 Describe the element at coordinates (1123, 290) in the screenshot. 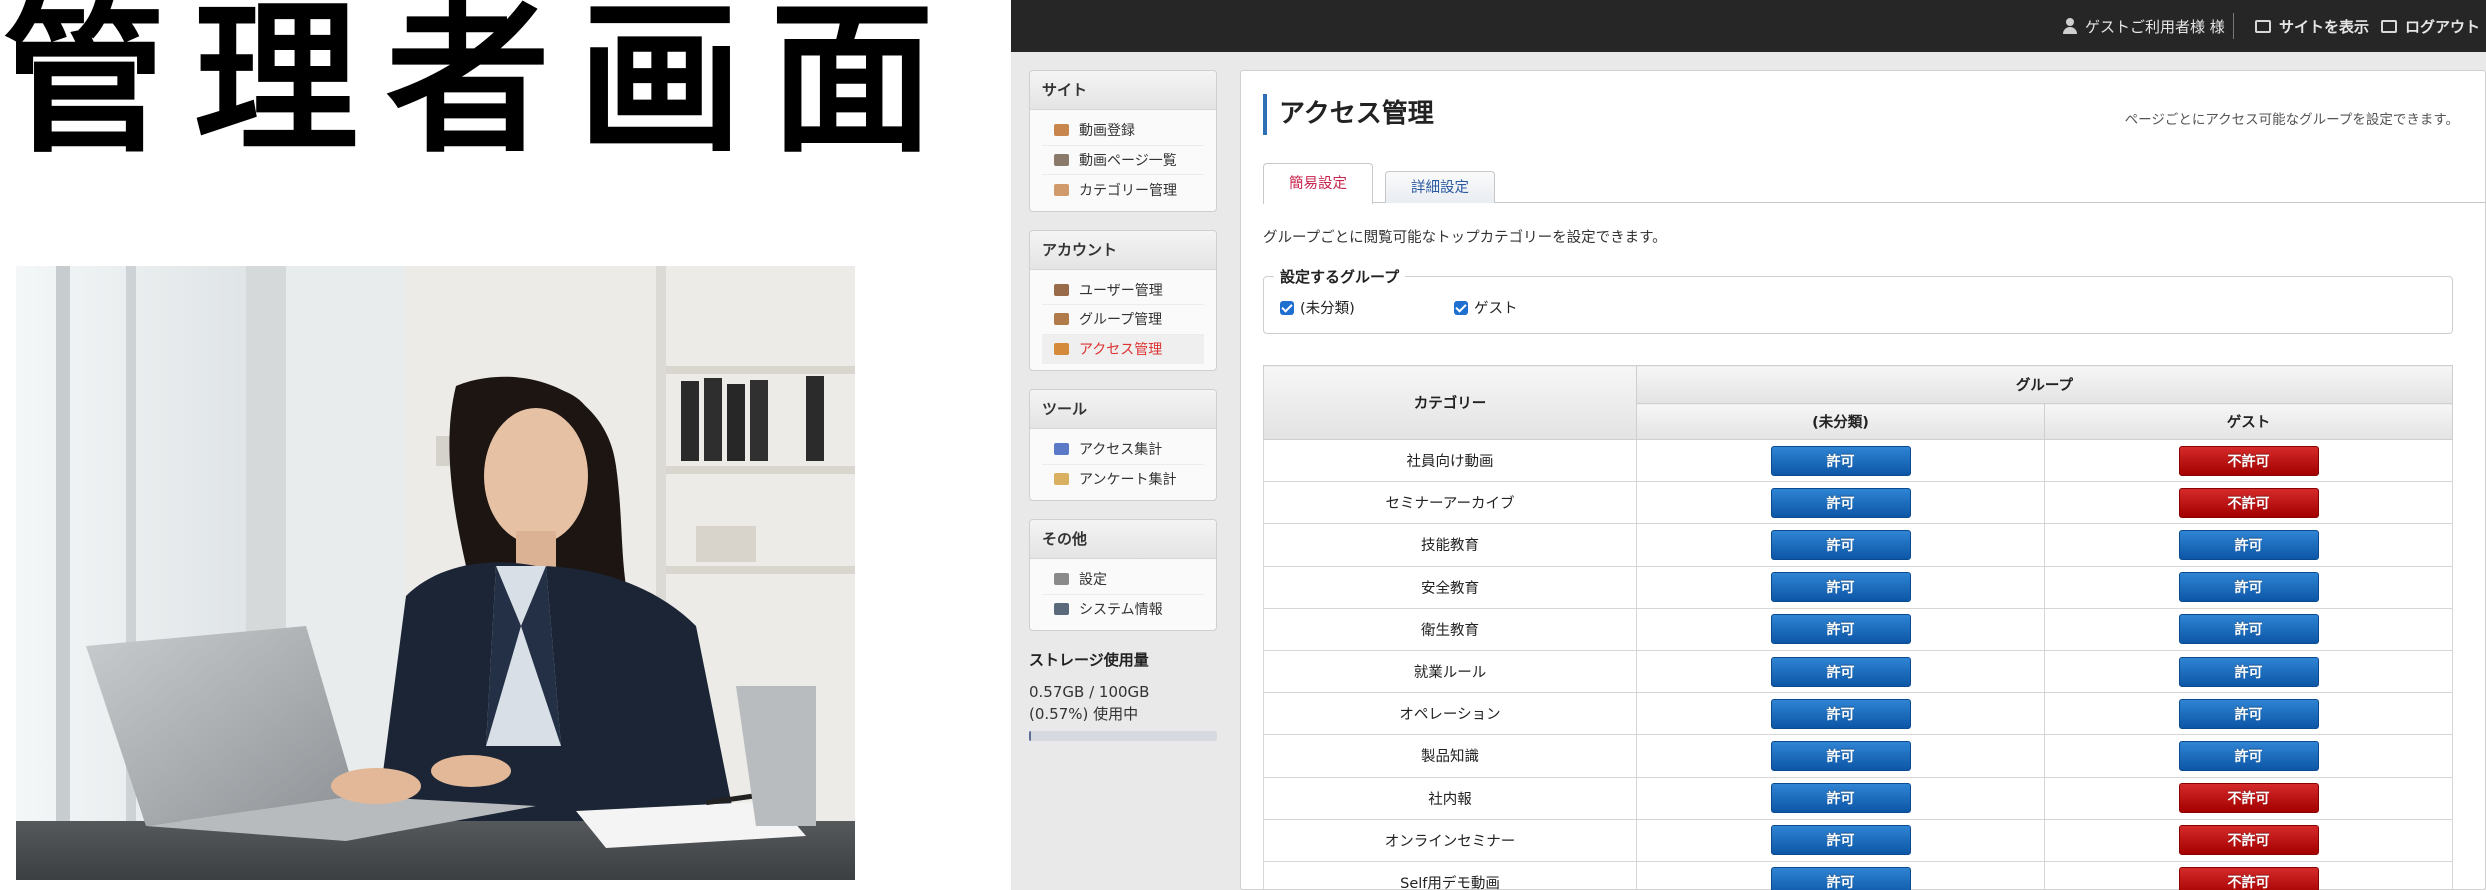

I see `sidebar-item: ユーザー管理` at that location.